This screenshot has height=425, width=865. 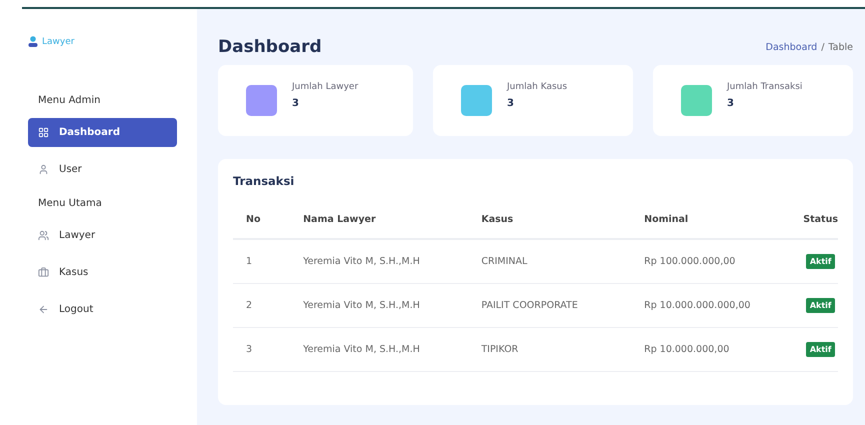 What do you see at coordinates (43, 132) in the screenshot?
I see `grid-icon` at bounding box center [43, 132].